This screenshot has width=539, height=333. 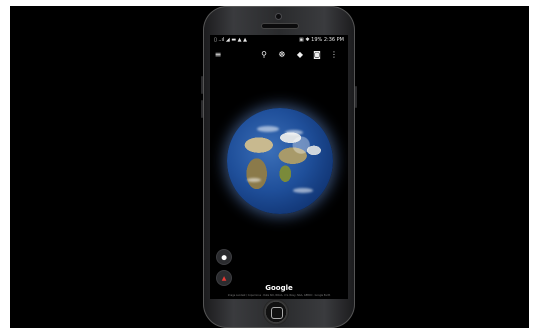 What do you see at coordinates (279, 288) in the screenshot?
I see `google-logo: Google` at bounding box center [279, 288].